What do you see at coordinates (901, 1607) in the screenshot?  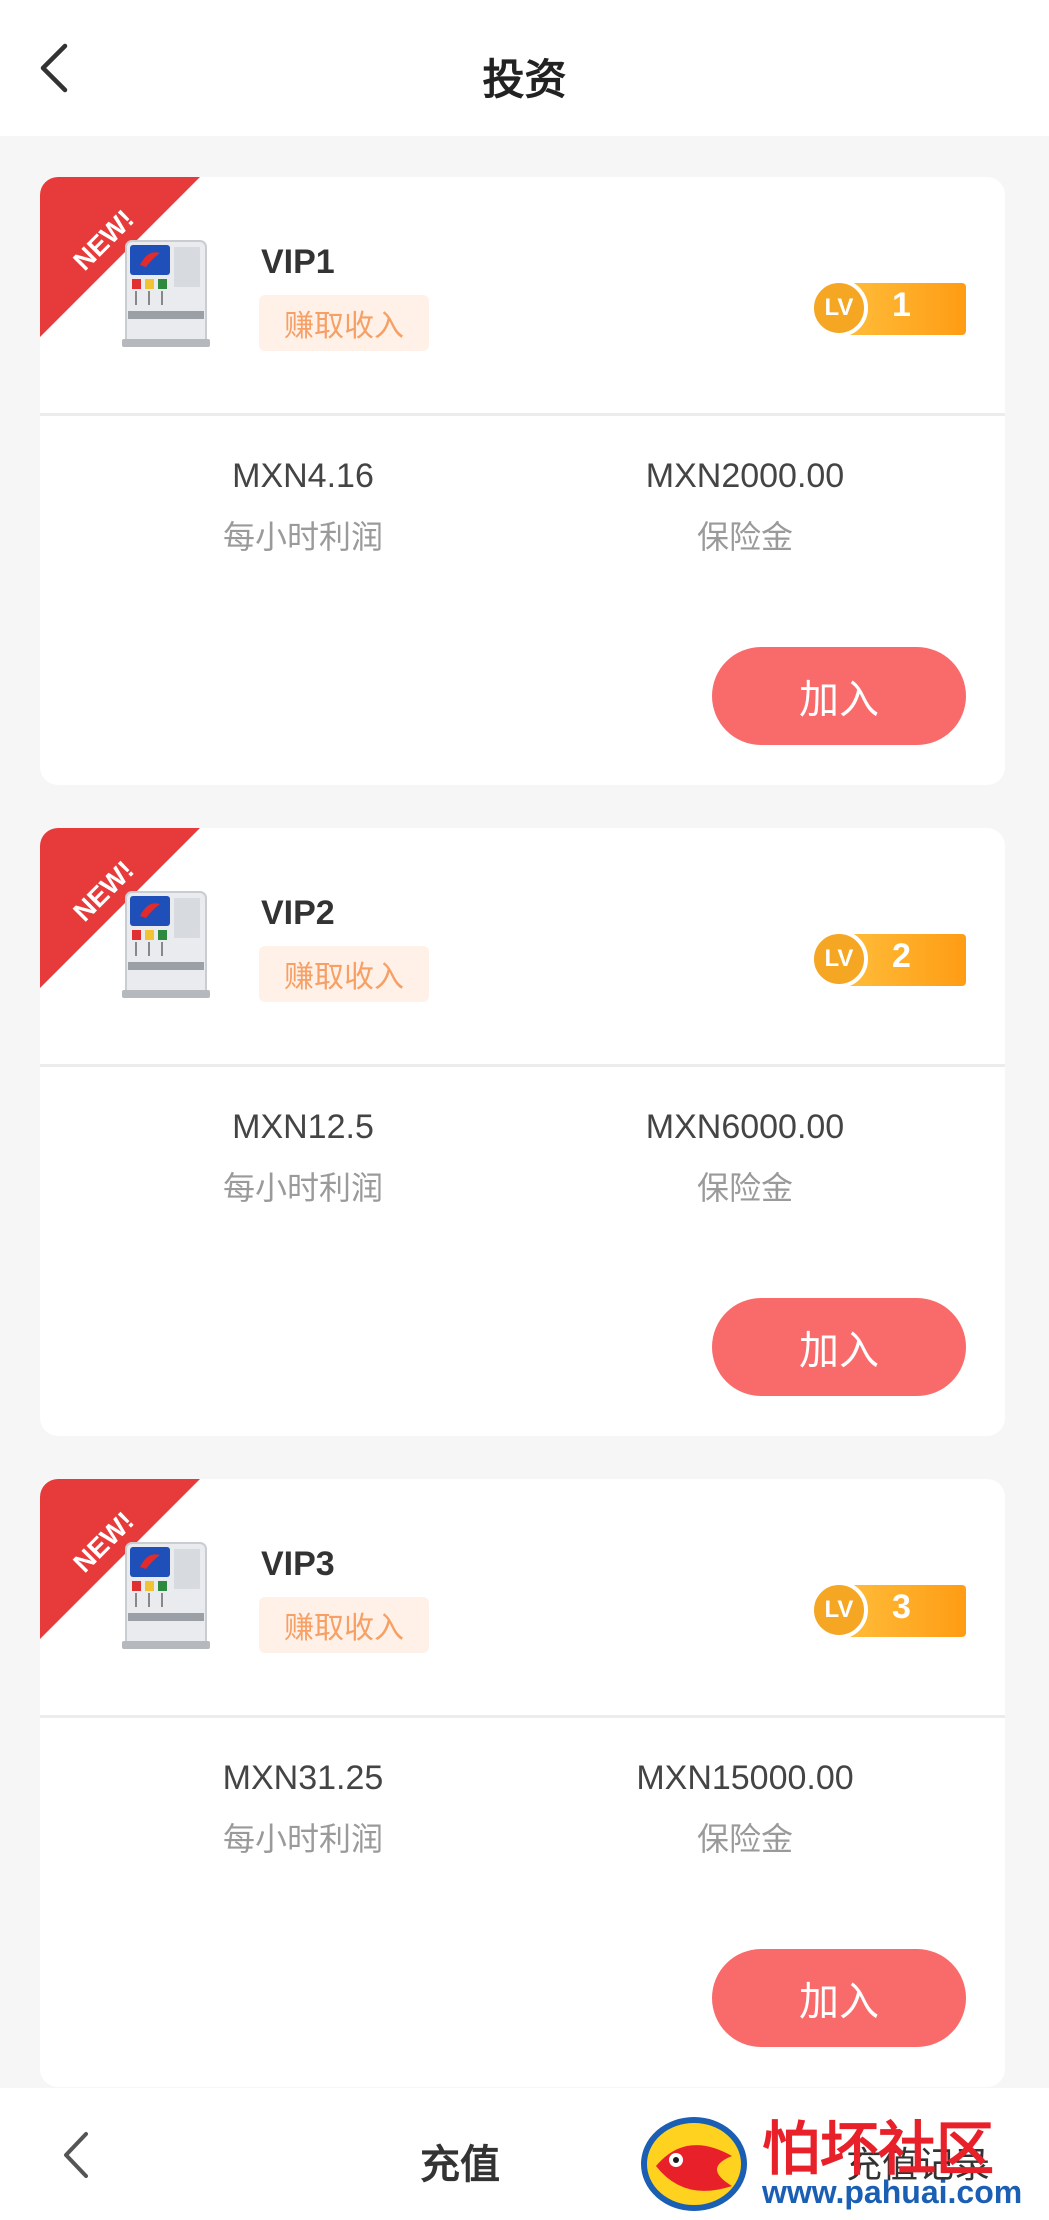 I see `level-number: 3` at bounding box center [901, 1607].